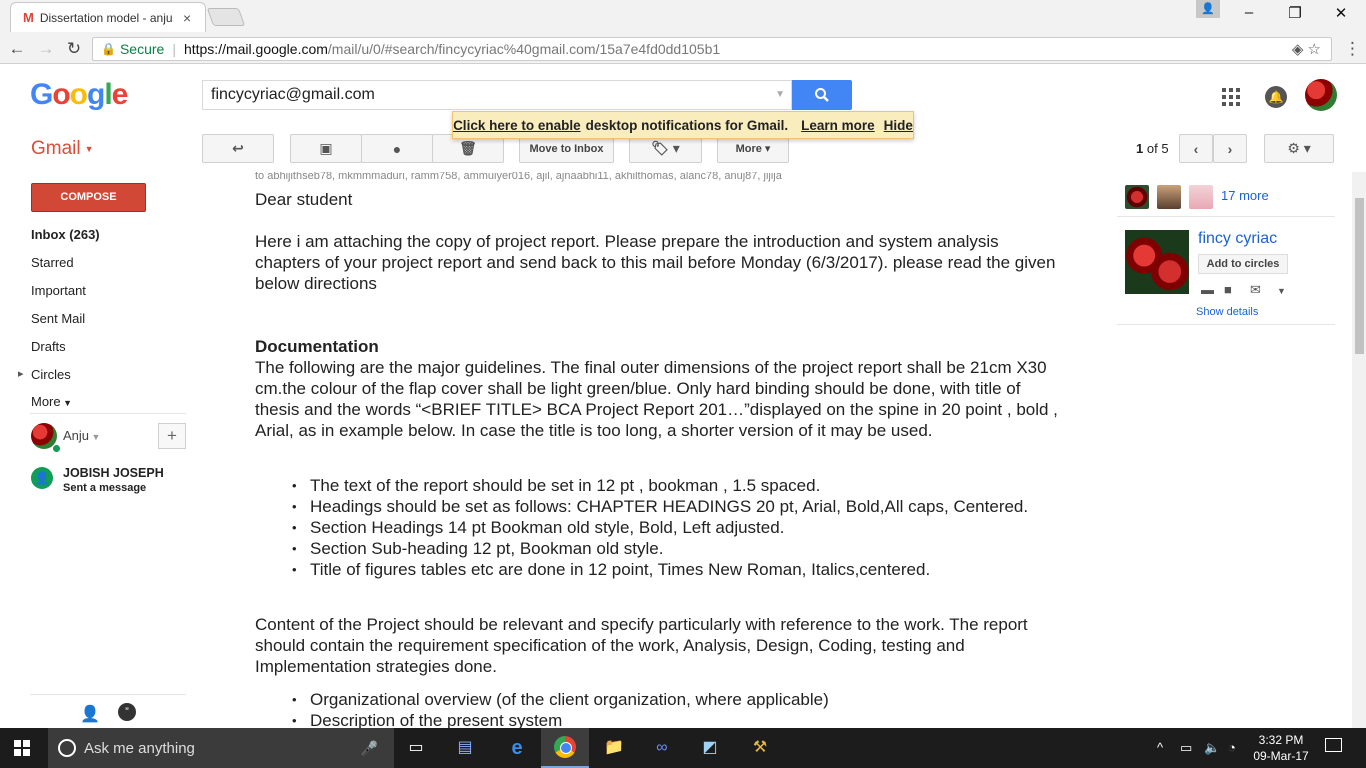  What do you see at coordinates (497, 95) in the screenshot?
I see `search-input: fincycyriac@gmail.com ▼` at bounding box center [497, 95].